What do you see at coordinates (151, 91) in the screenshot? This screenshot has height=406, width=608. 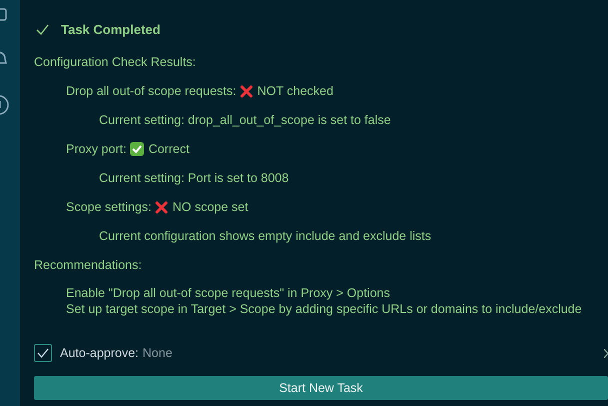 I see `check-label: Drop all out-of scope requests:` at bounding box center [151, 91].